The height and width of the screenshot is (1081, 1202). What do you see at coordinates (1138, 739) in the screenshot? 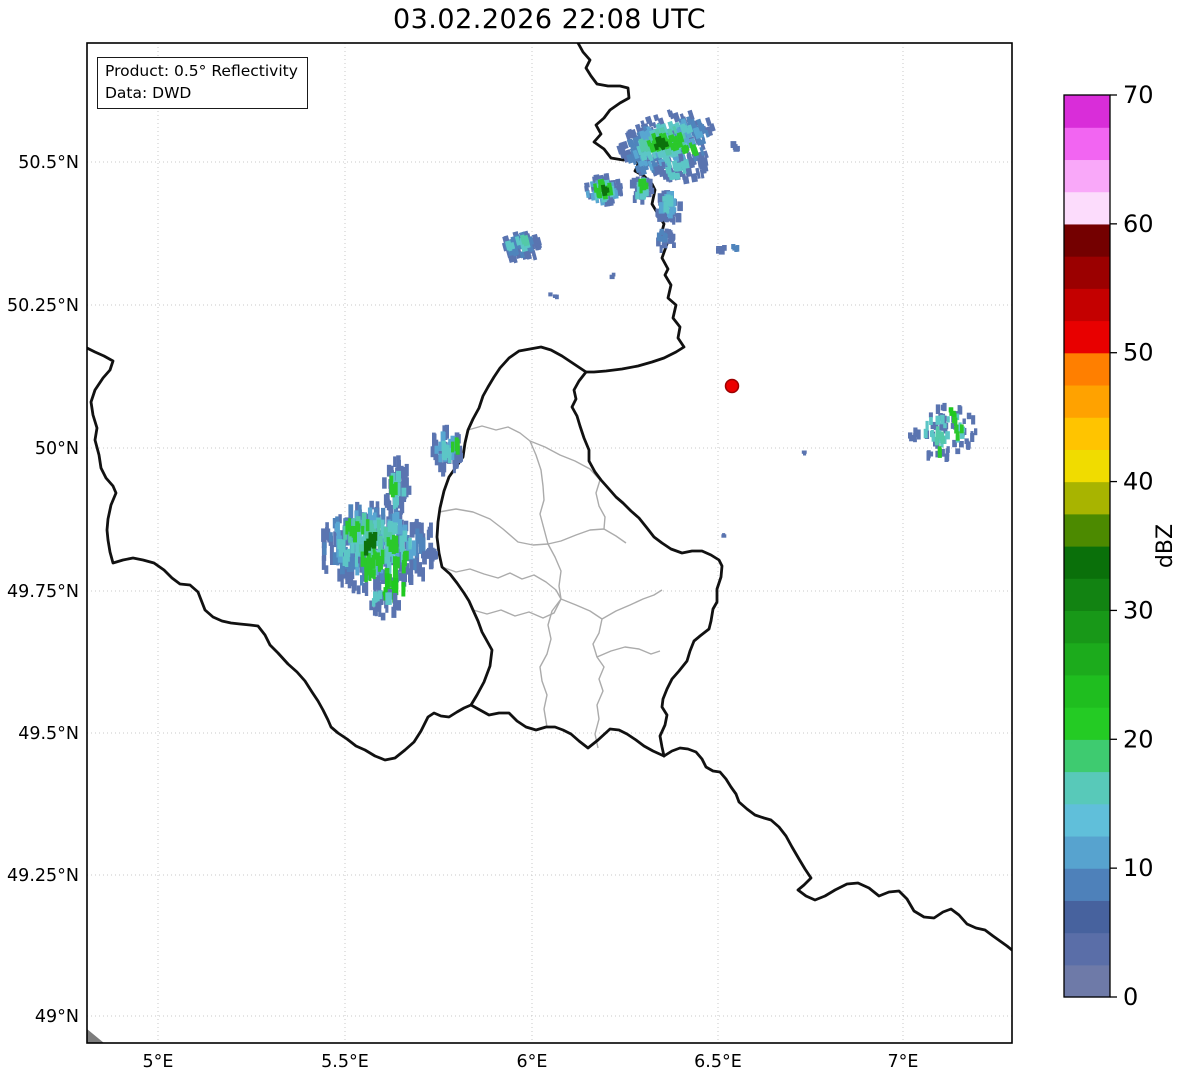
I see `colorbar-tick-label: 20` at bounding box center [1138, 739].